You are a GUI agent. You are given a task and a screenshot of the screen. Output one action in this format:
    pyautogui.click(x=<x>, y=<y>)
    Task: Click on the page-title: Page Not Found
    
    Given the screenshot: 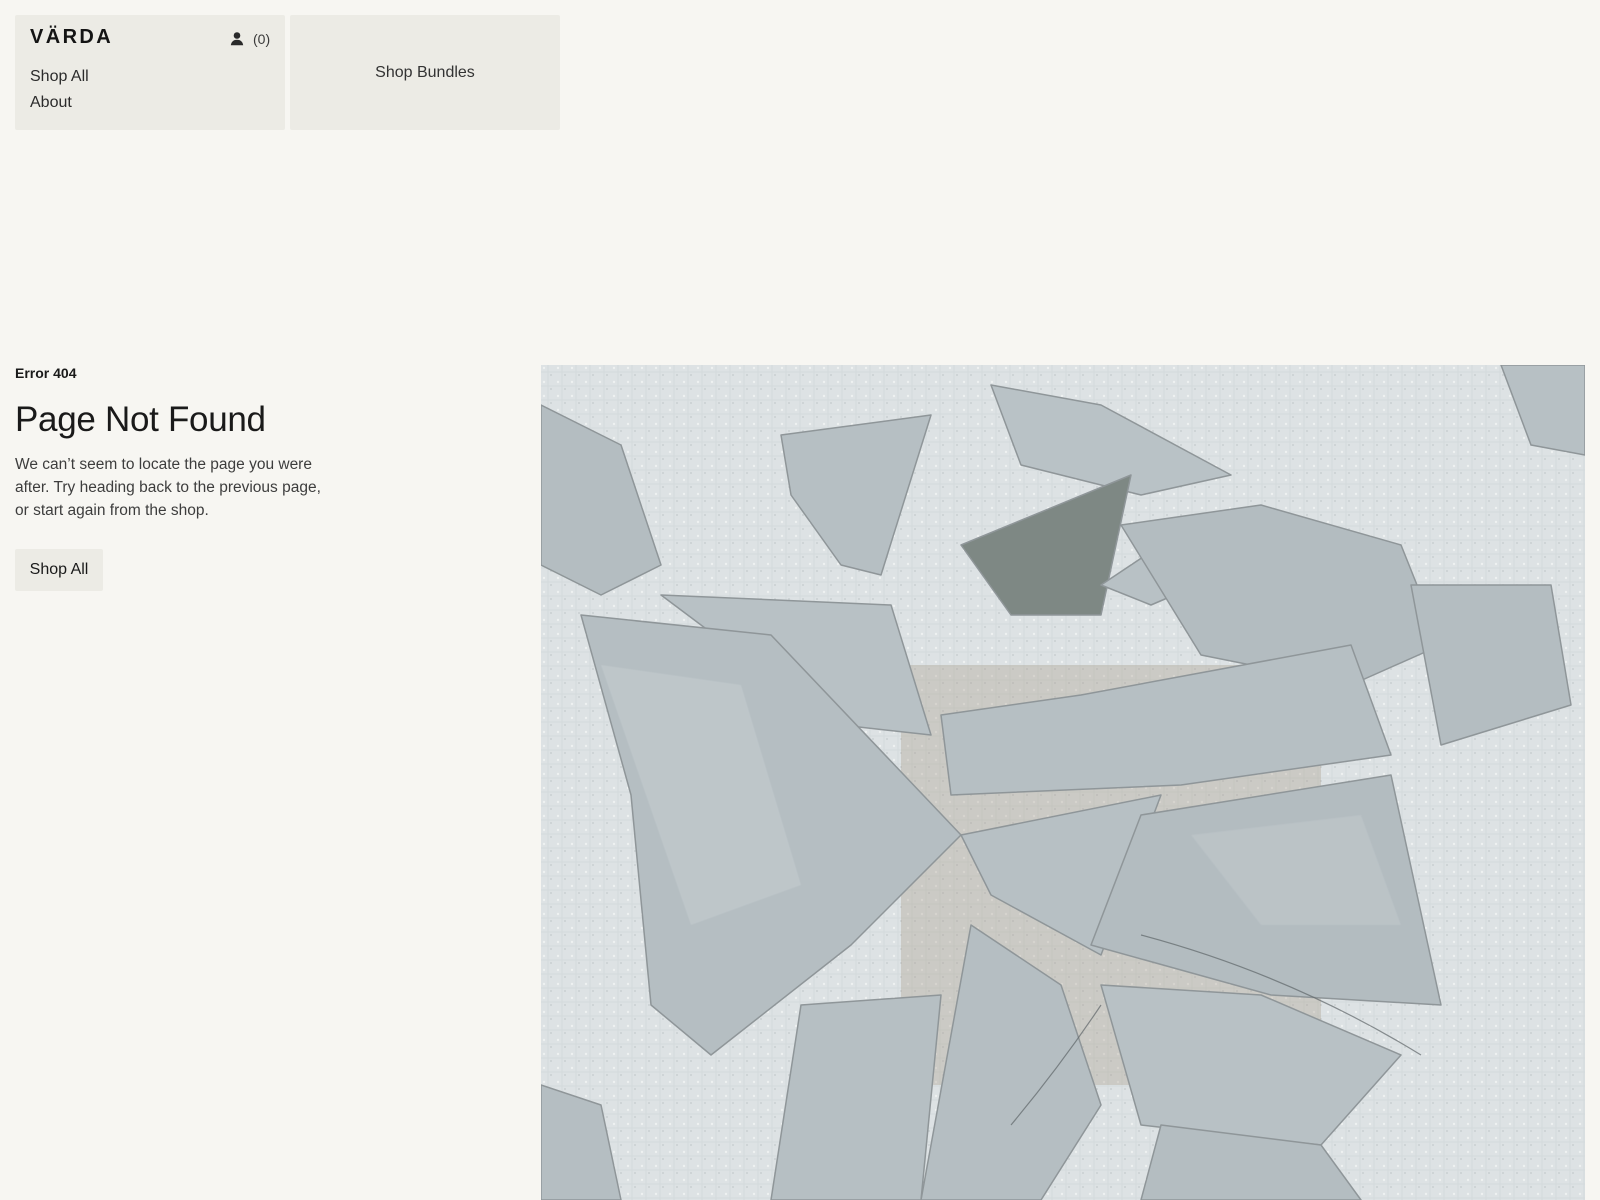 What is the action you would take?
    pyautogui.click(x=140, y=419)
    